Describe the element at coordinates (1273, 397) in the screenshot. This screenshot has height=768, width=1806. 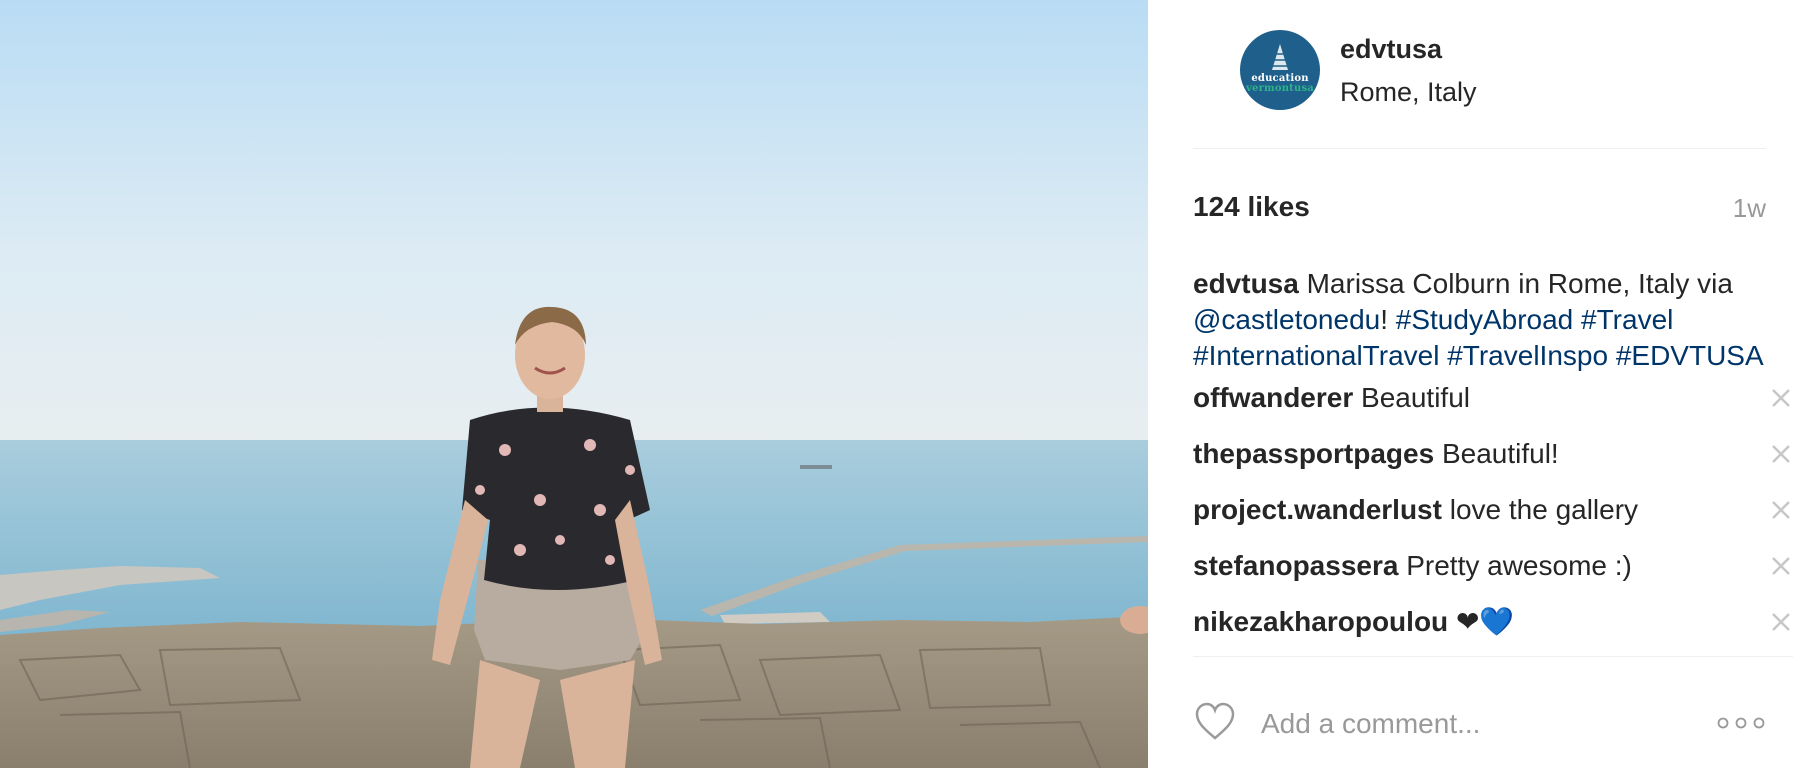
I see `comment-username: offwanderer` at that location.